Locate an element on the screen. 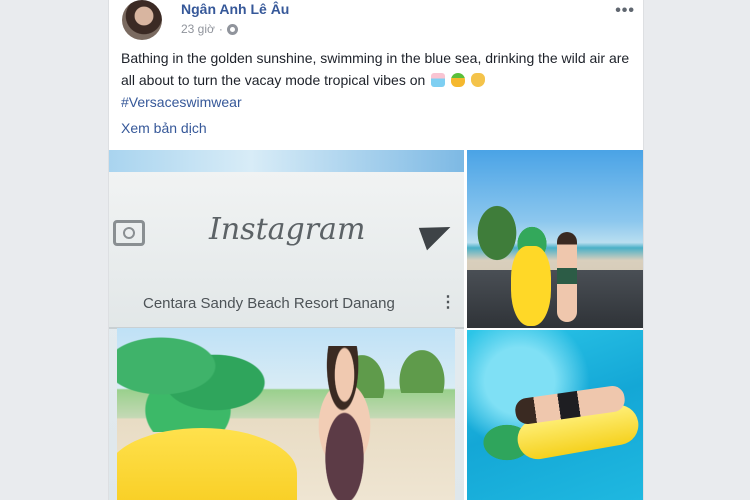  avatar is located at coordinates (142, 20).